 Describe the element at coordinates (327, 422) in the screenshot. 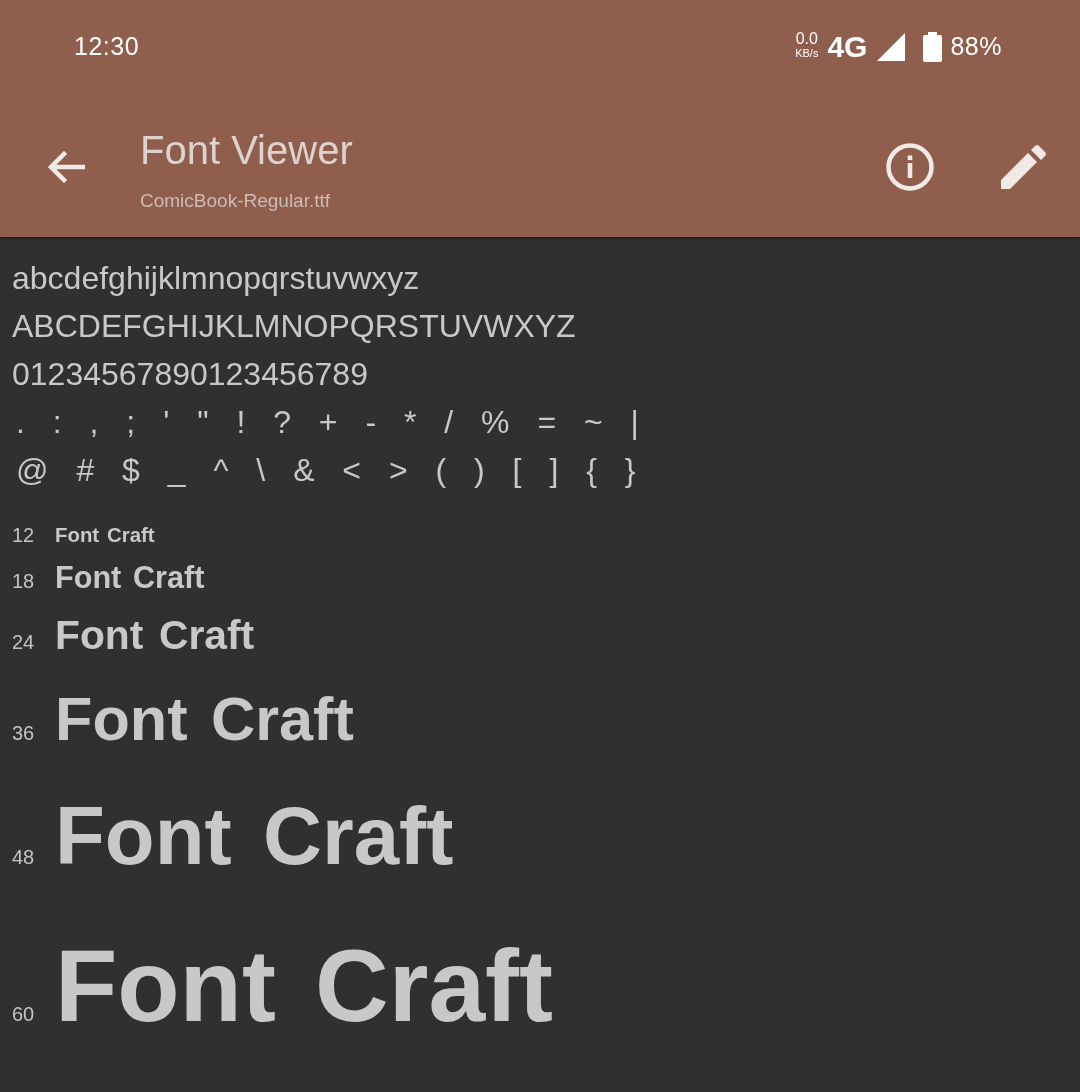

I see `glyph-preview-line: . : , ; ' " ! ? + - * / % = ~ |` at that location.